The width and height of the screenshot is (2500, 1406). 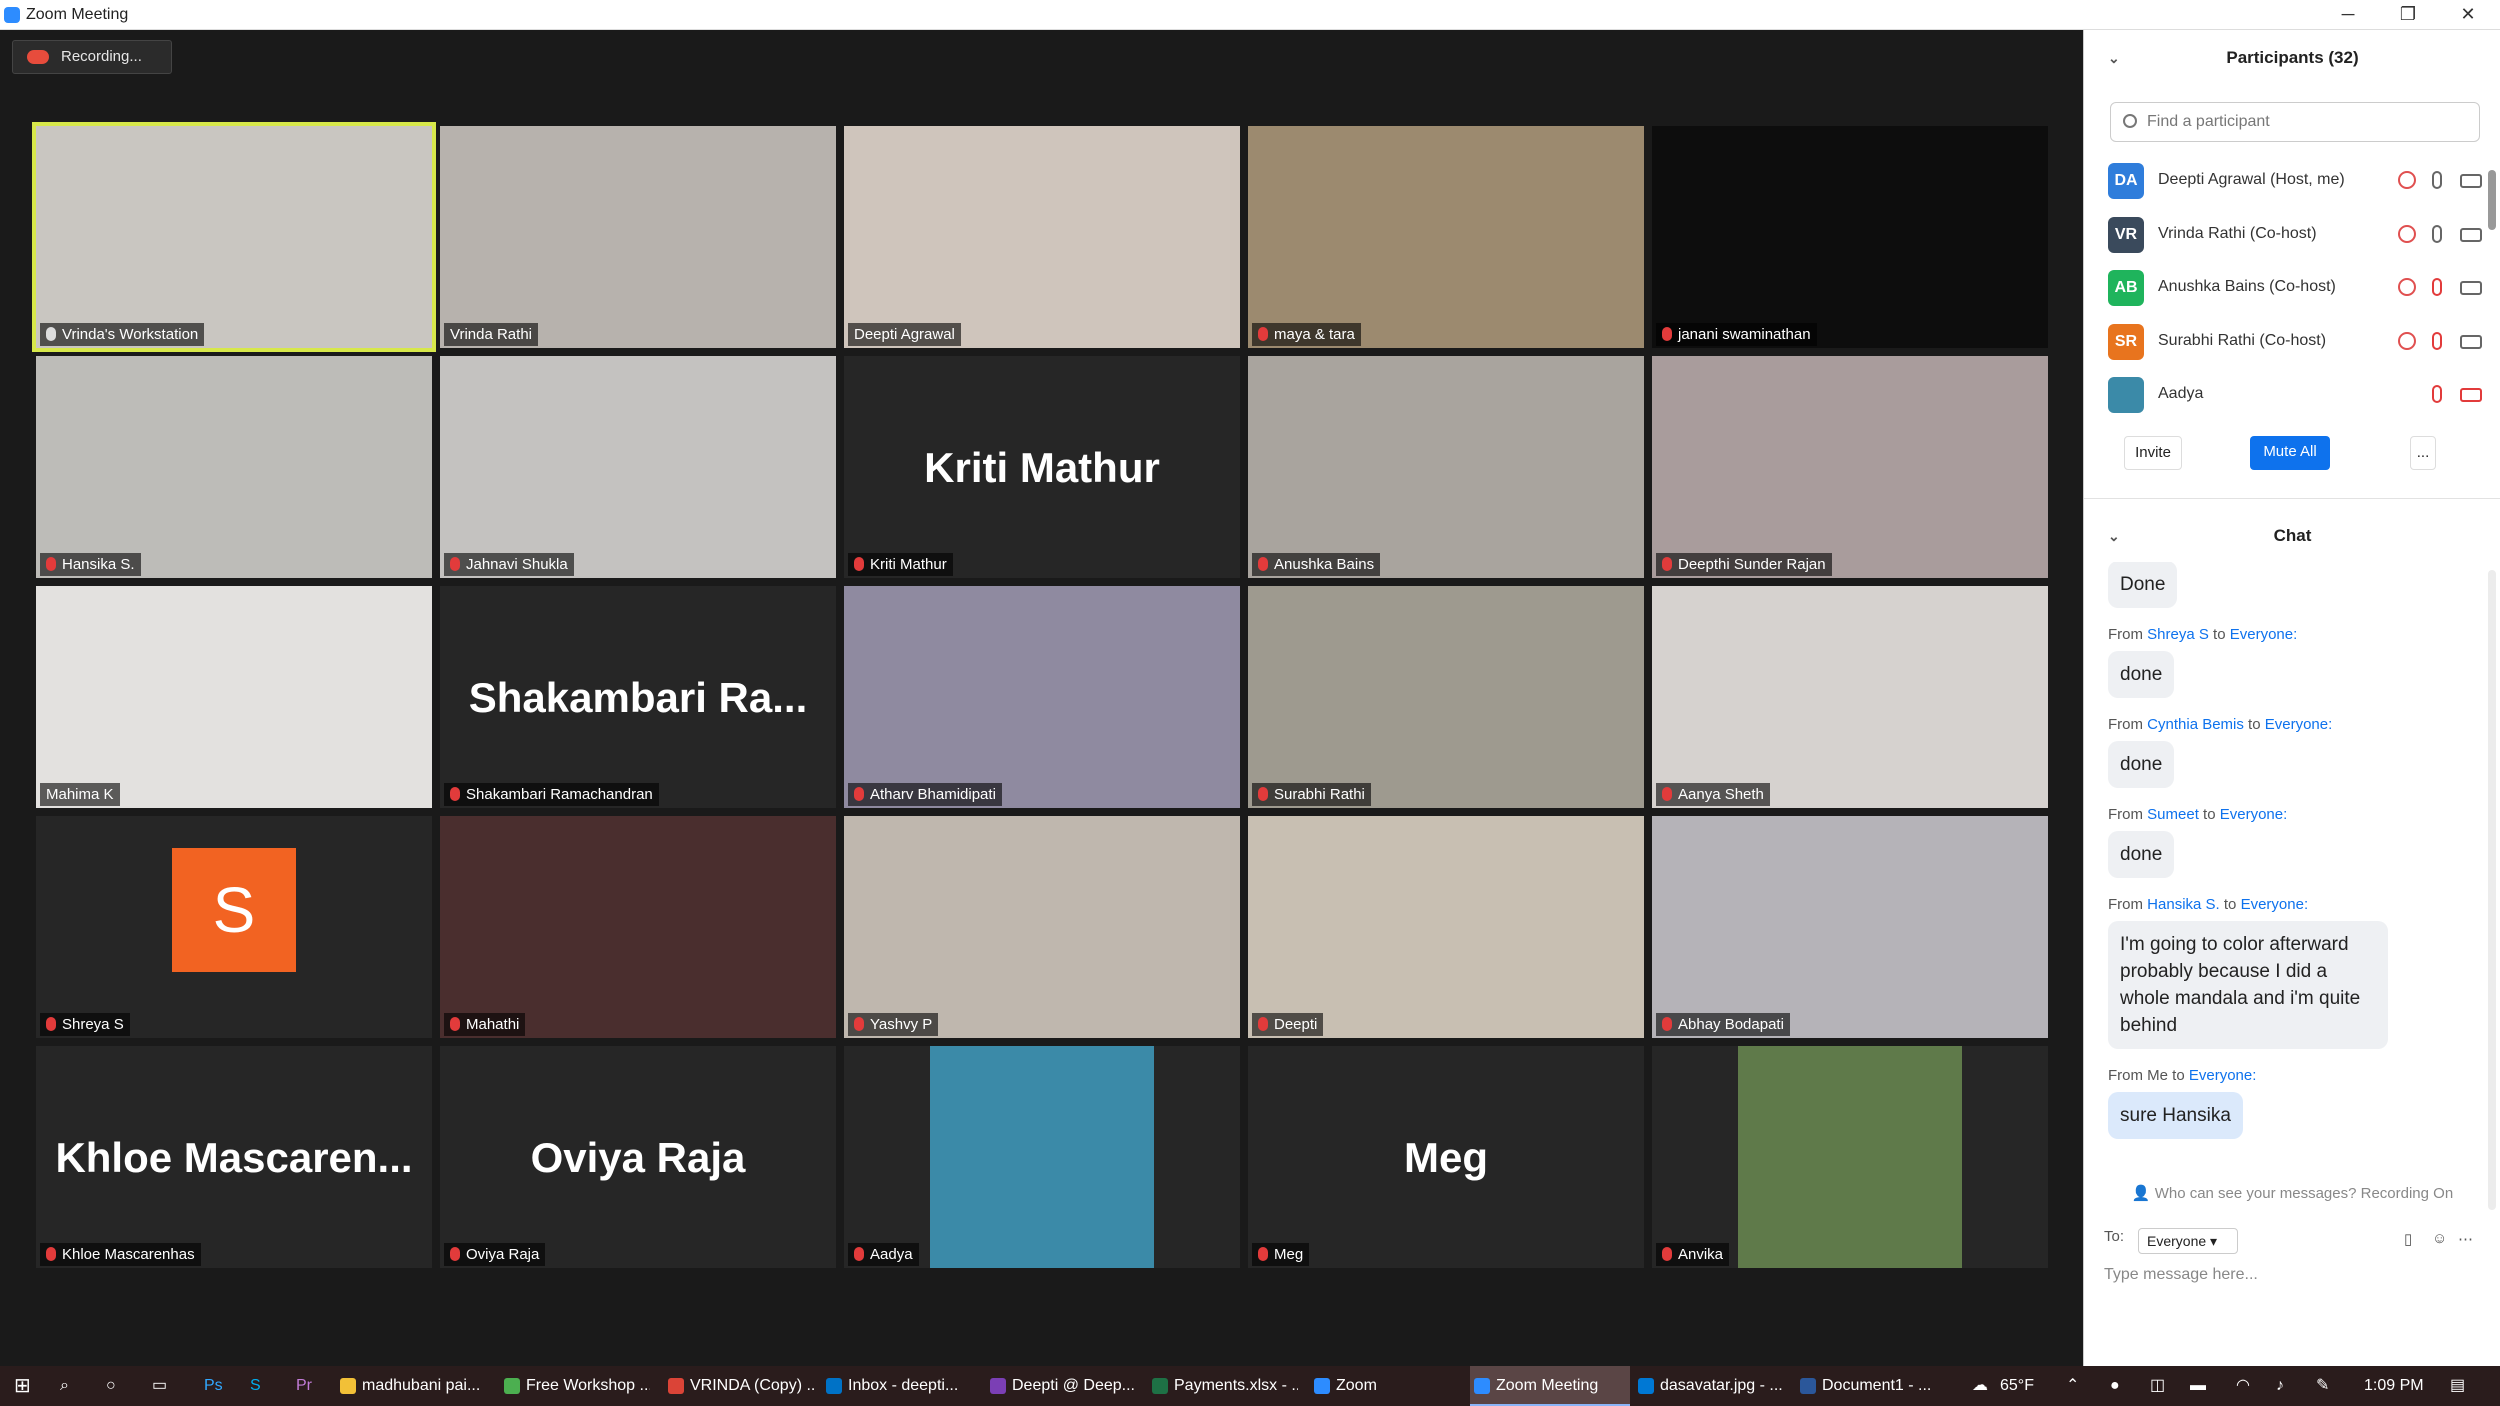 What do you see at coordinates (2492, 890) in the screenshot?
I see `chat-scrollbar` at bounding box center [2492, 890].